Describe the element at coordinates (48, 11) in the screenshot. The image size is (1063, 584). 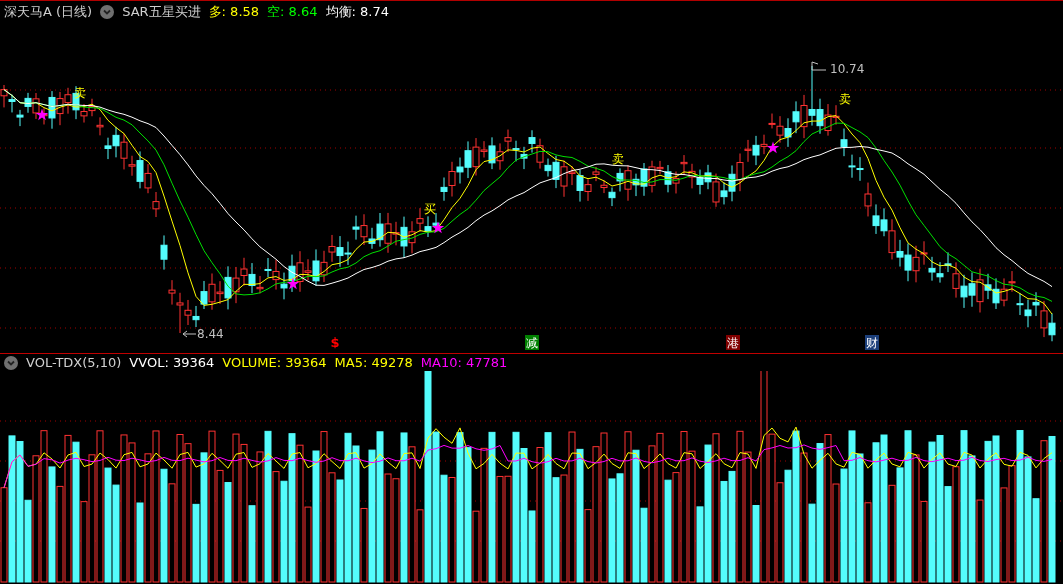
I see `stock-title: 深天马A (日线)` at that location.